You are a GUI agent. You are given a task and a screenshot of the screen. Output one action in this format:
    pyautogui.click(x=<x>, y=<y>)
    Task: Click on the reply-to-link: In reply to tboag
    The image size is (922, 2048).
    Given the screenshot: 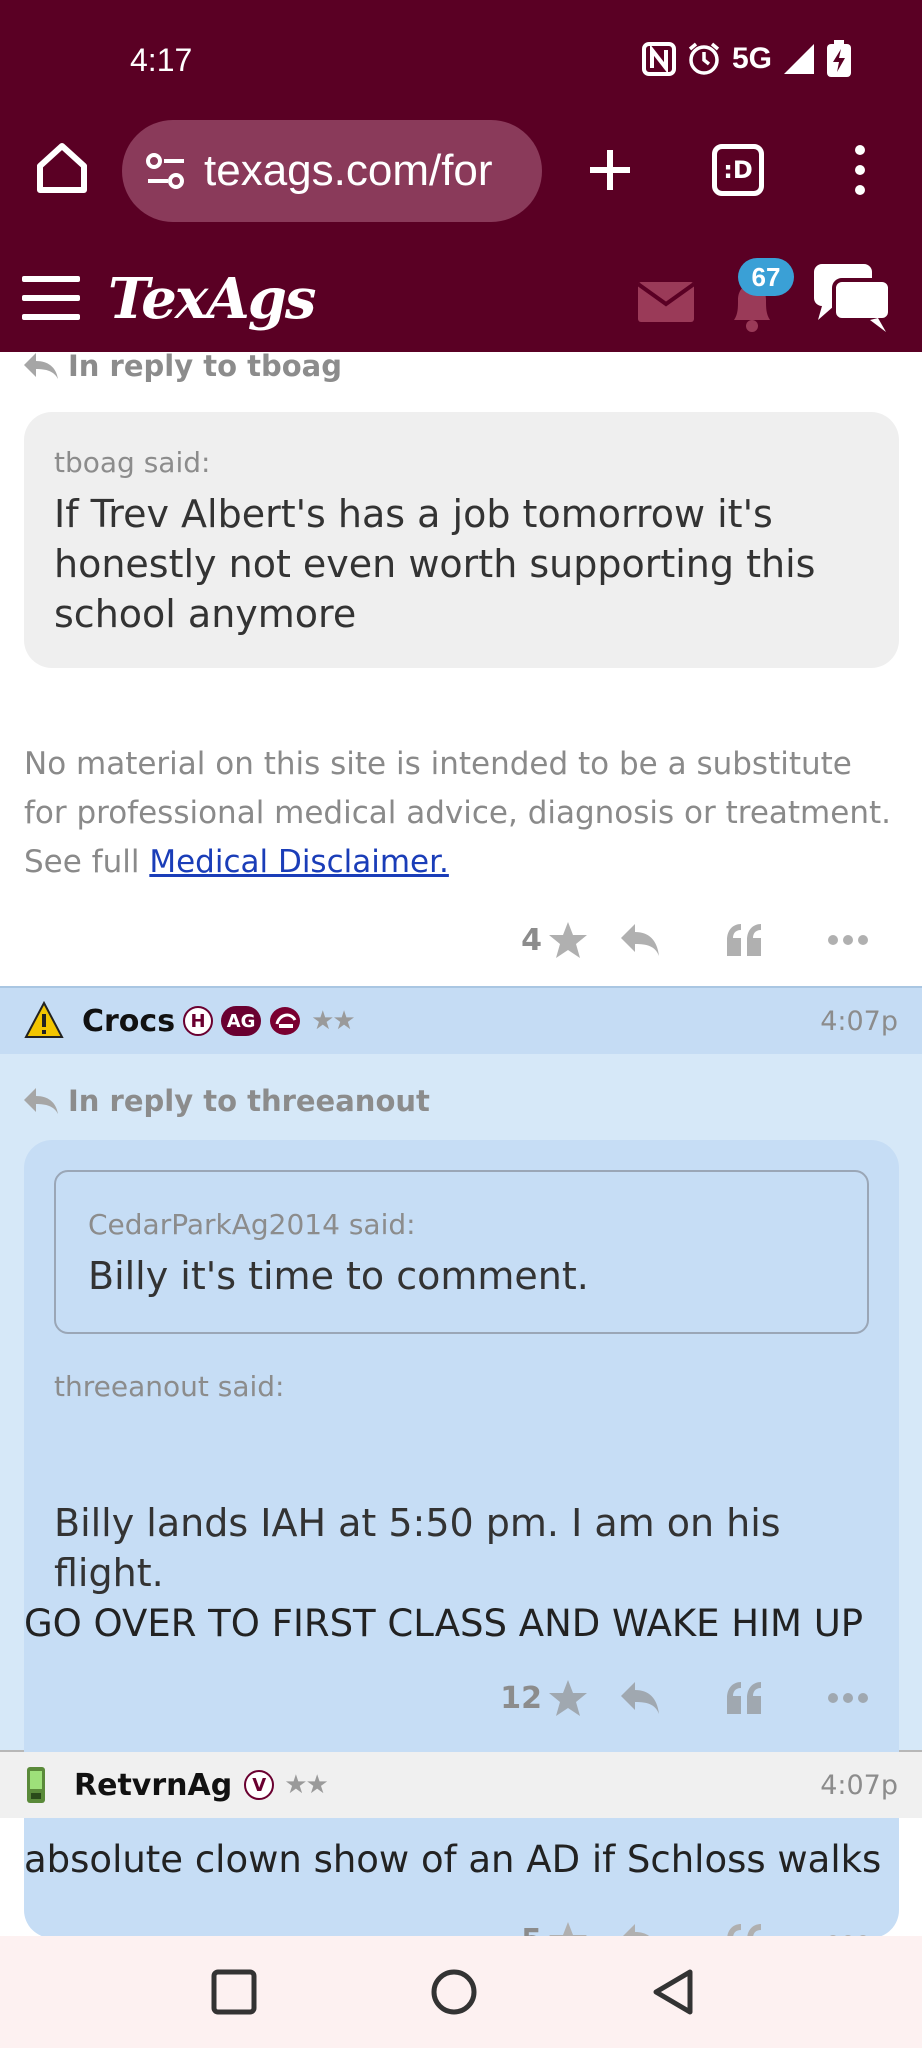 What is the action you would take?
    pyautogui.click(x=182, y=367)
    